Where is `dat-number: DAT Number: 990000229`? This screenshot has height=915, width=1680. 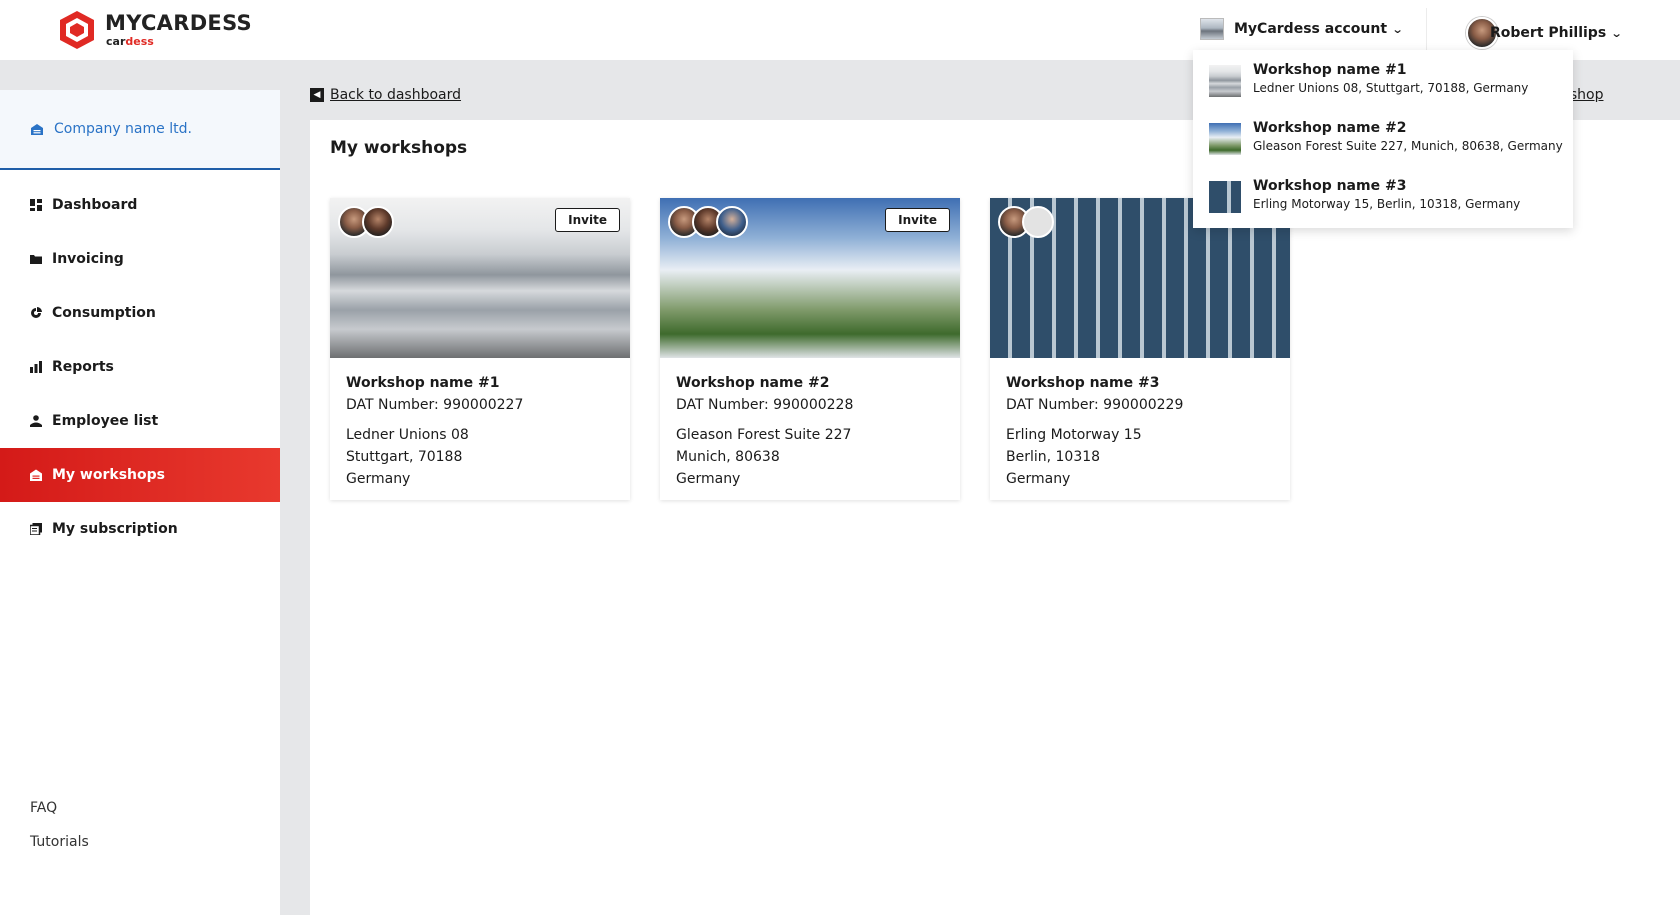 dat-number: DAT Number: 990000229 is located at coordinates (1095, 405).